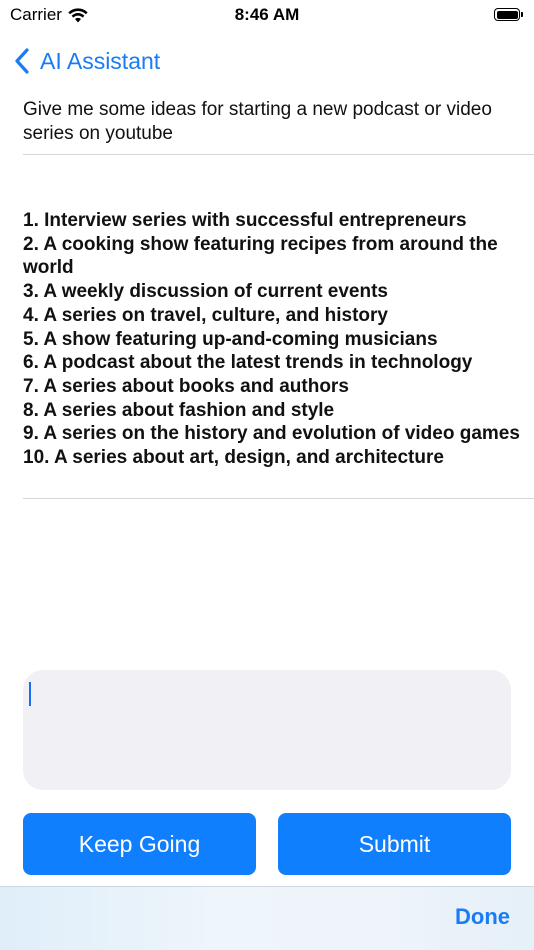  I want to click on battery-icon, so click(509, 14).